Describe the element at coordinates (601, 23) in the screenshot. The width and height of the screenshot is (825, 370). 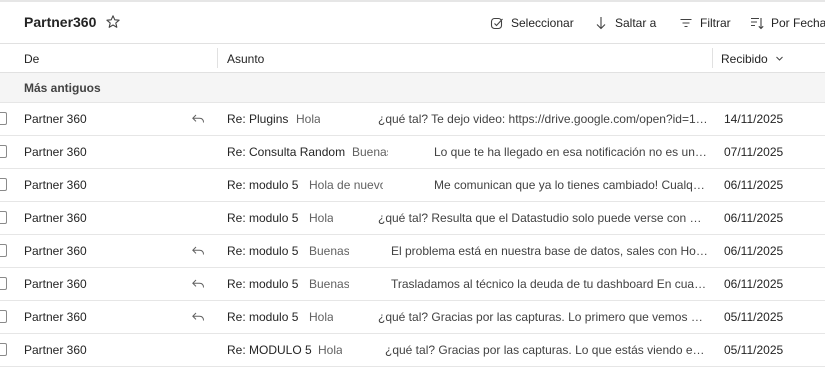
I see `arrow-down-icon` at that location.